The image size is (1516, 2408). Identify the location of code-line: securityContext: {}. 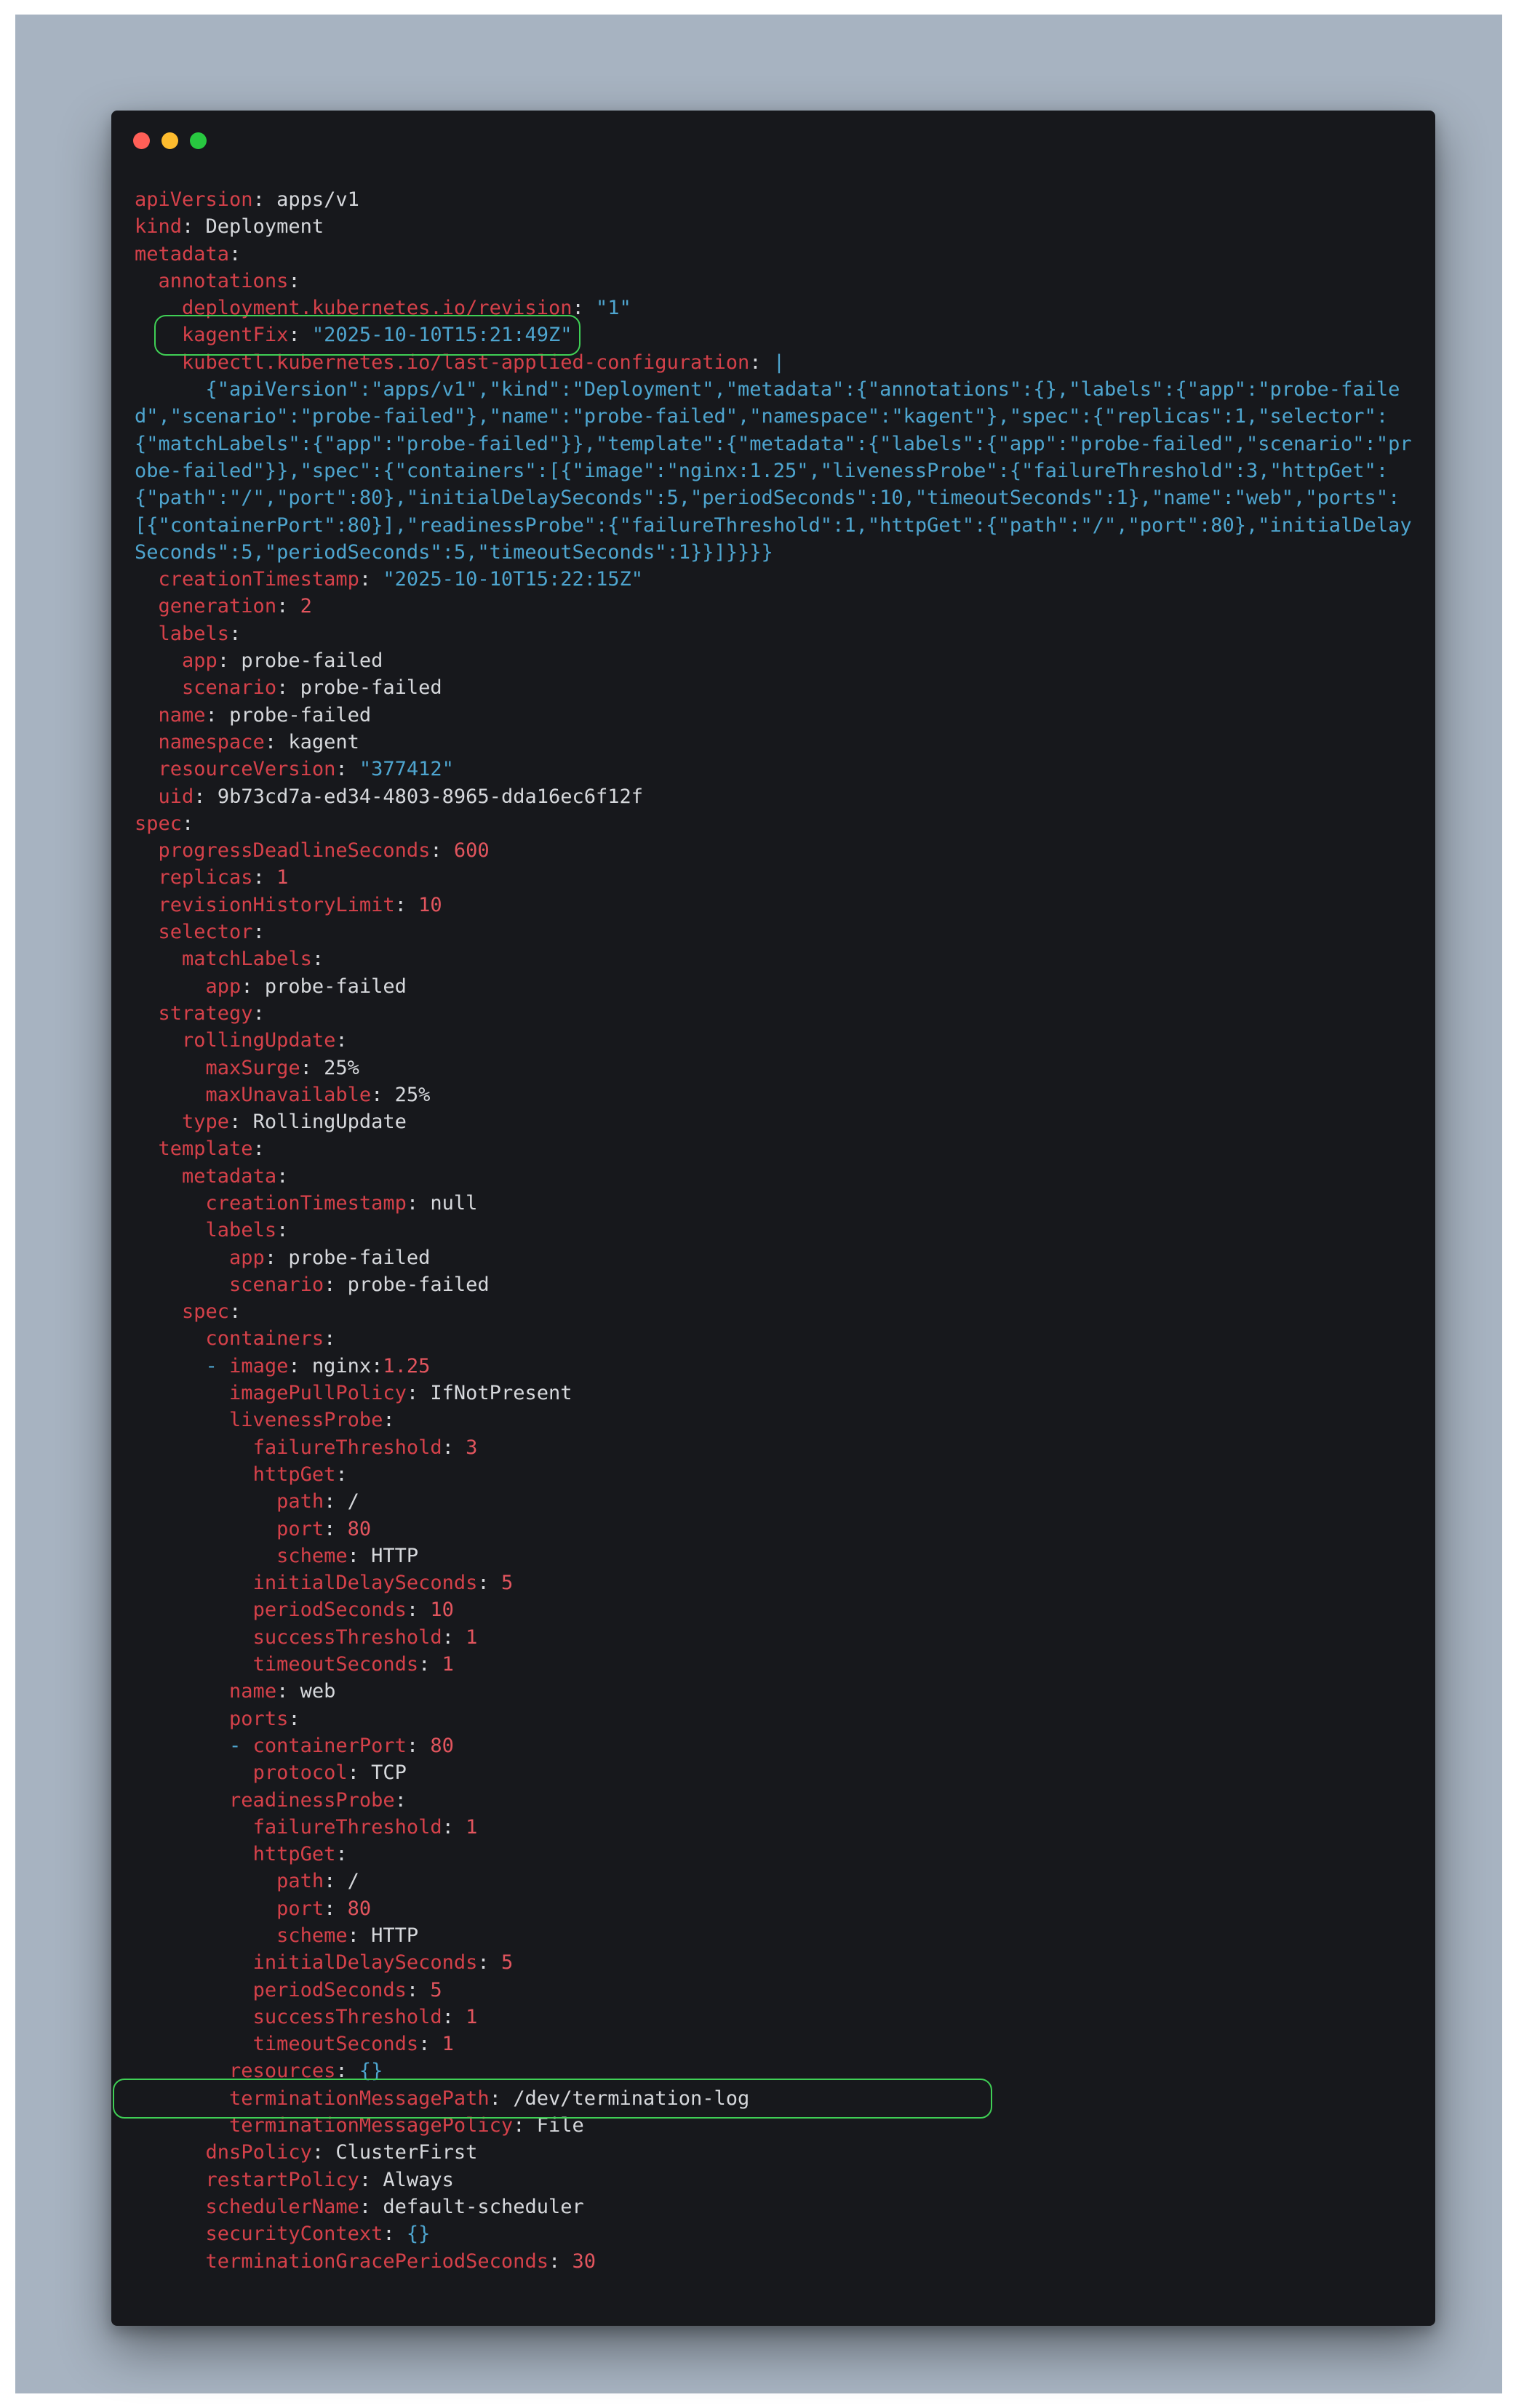
(778, 2233).